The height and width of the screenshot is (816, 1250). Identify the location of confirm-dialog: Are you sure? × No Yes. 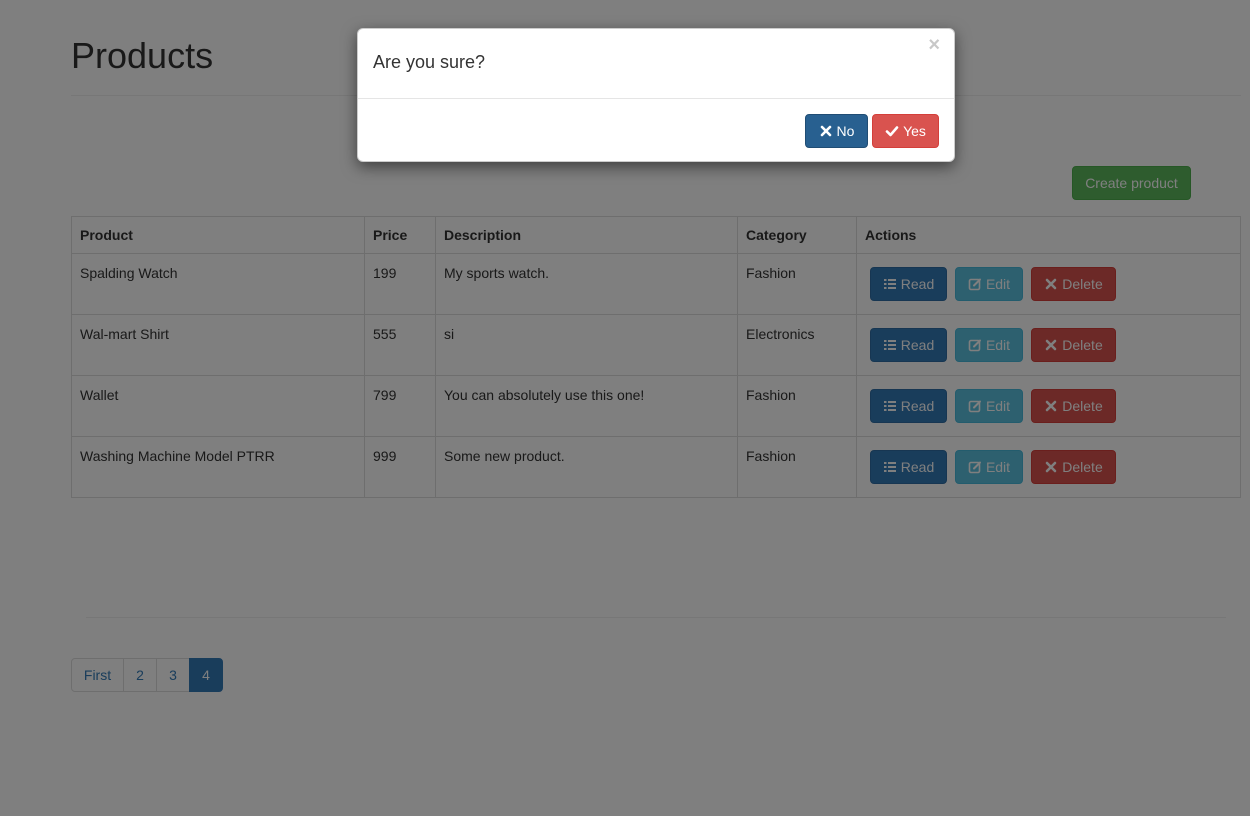
(656, 95).